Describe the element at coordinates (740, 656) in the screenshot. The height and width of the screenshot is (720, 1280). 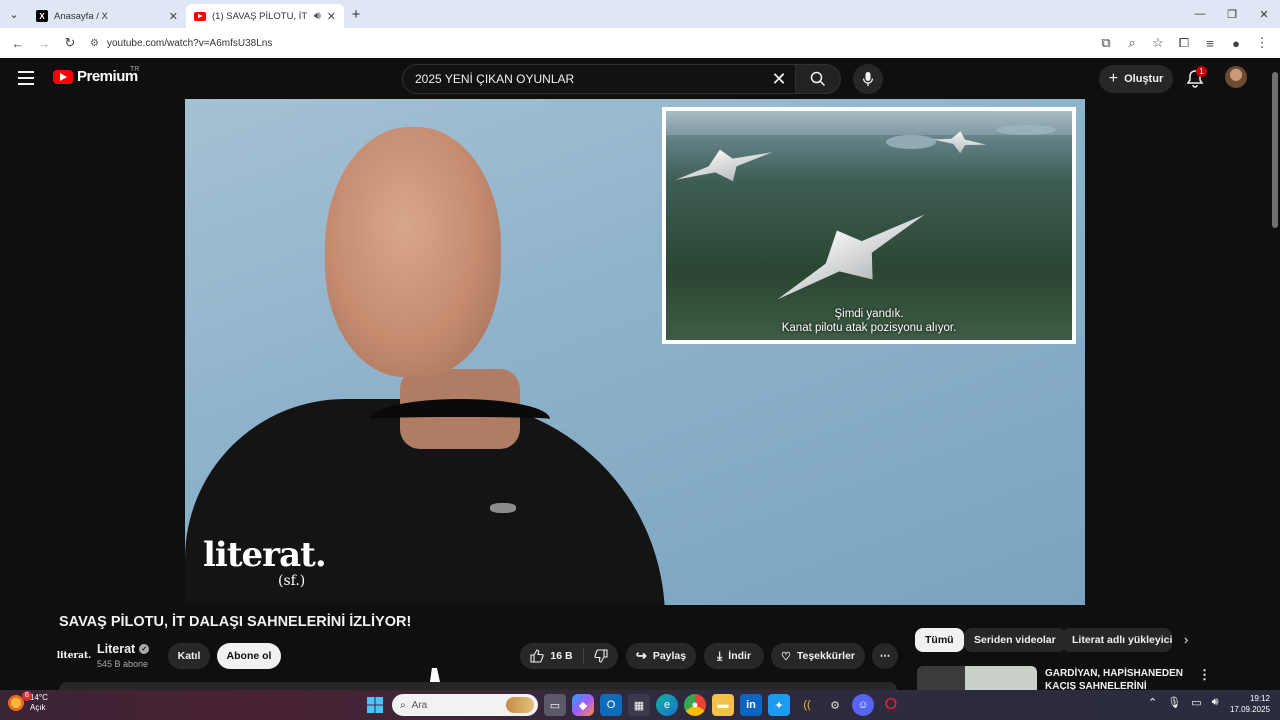
I see `download-label: İndir` at that location.